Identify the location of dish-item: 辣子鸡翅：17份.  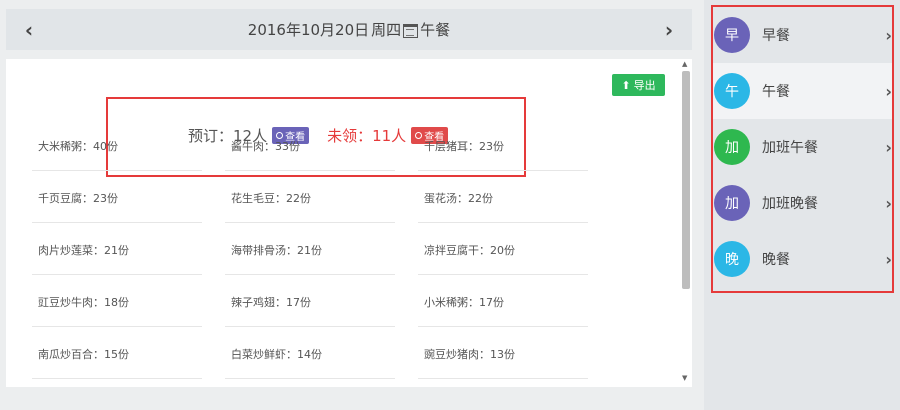
(310, 301).